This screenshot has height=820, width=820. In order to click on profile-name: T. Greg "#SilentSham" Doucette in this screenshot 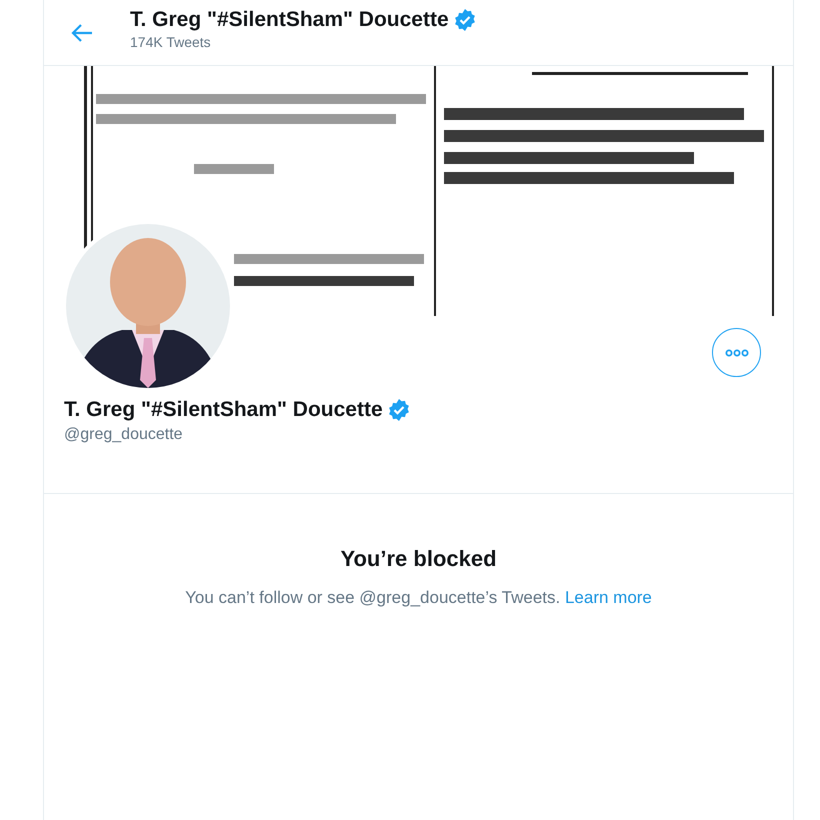, I will do `click(223, 410)`.